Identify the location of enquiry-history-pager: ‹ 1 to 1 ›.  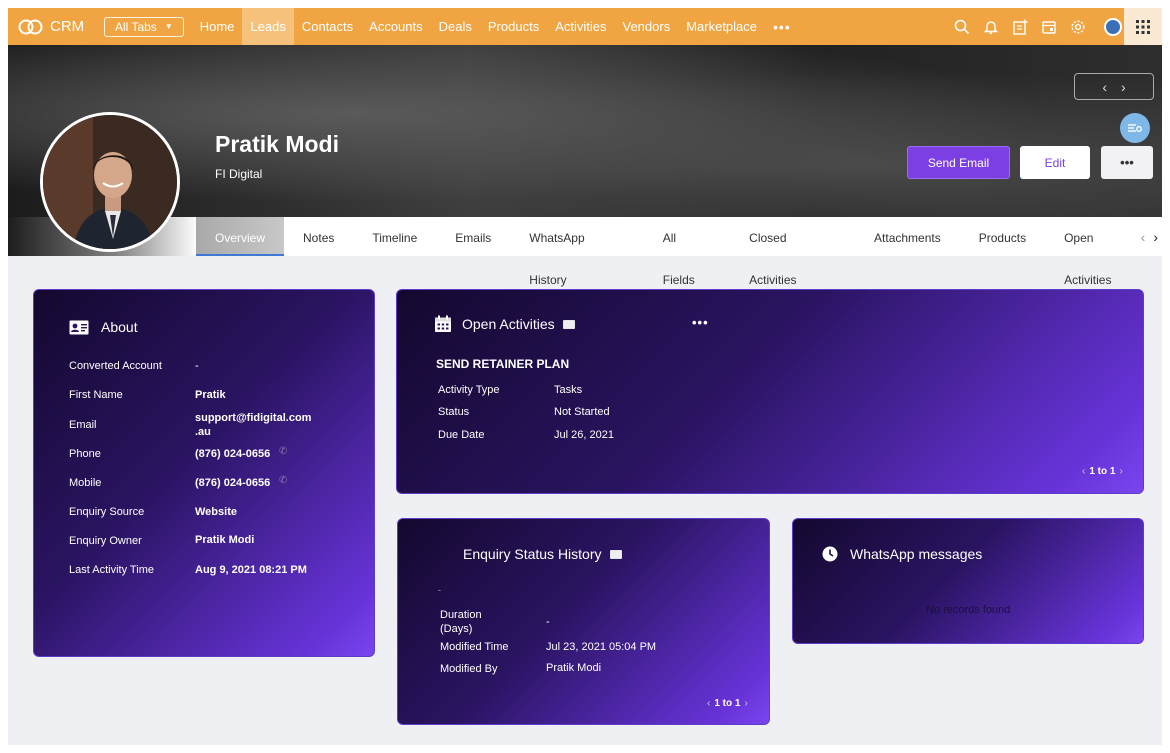
(727, 703).